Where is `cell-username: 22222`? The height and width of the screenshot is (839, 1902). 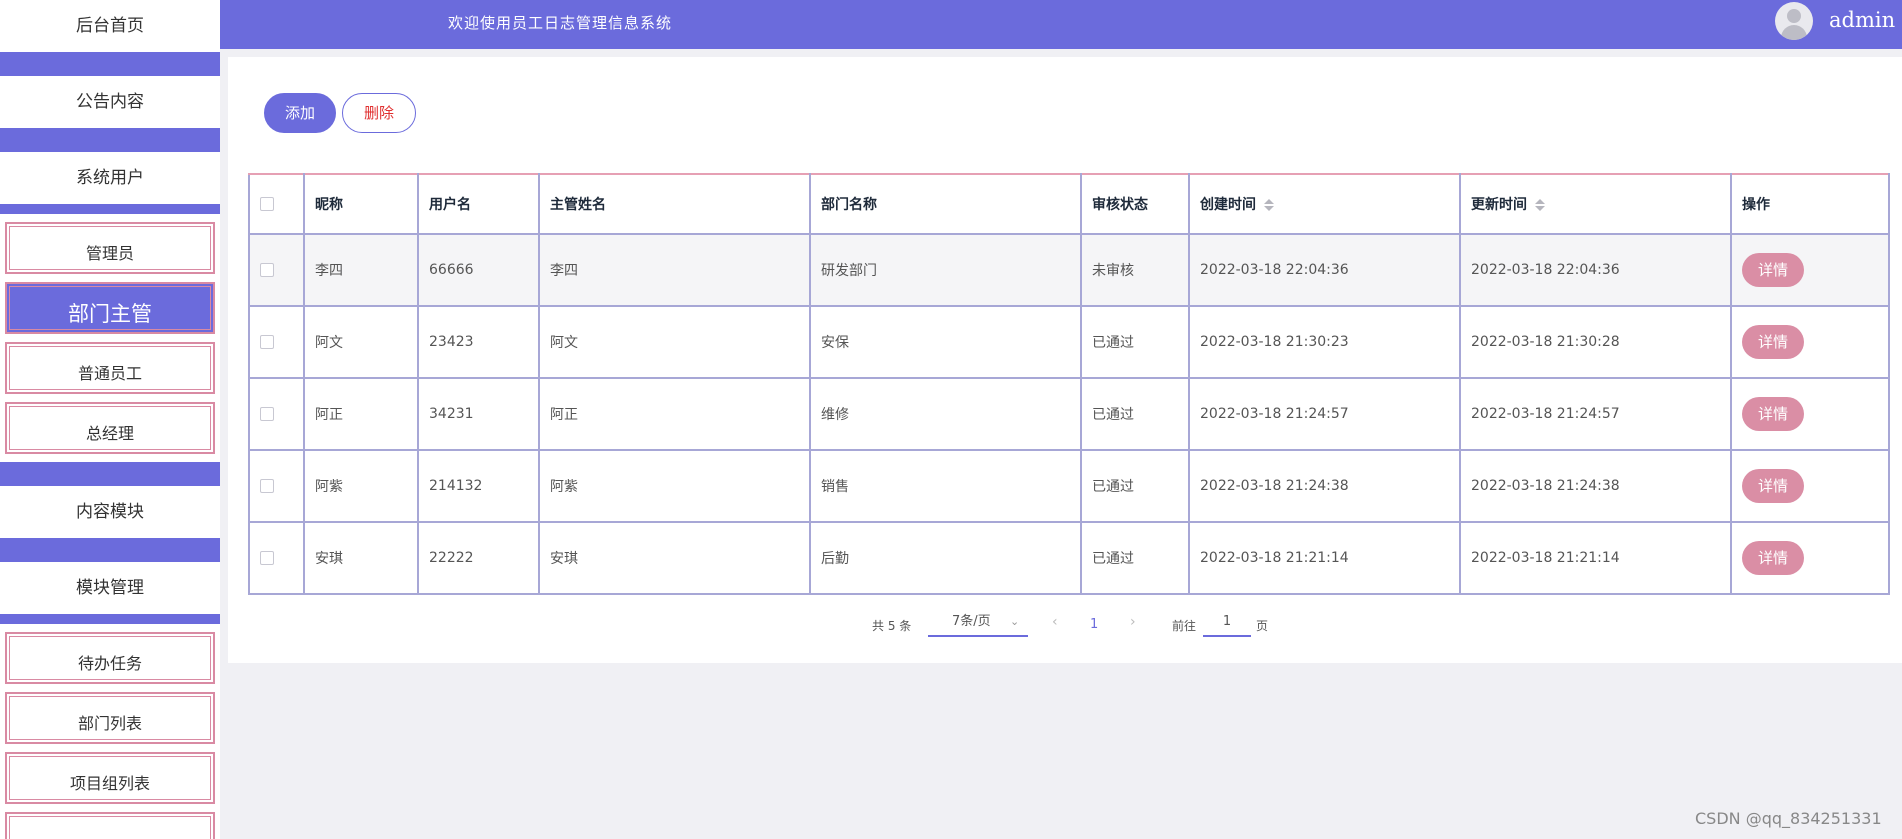 cell-username: 22222 is located at coordinates (478, 558).